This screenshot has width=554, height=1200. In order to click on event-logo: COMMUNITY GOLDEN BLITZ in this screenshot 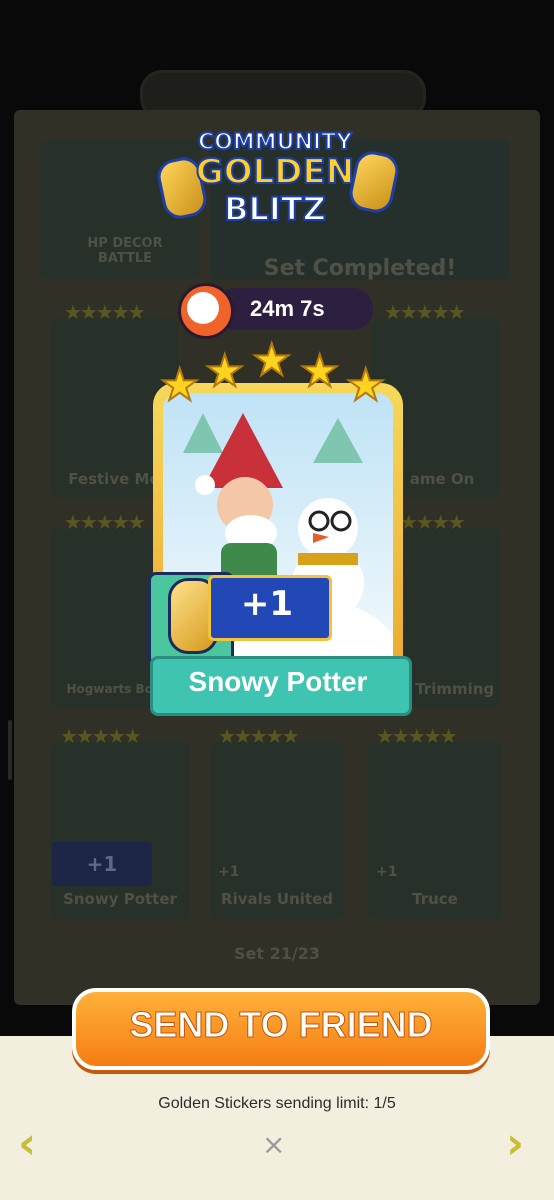, I will do `click(276, 179)`.